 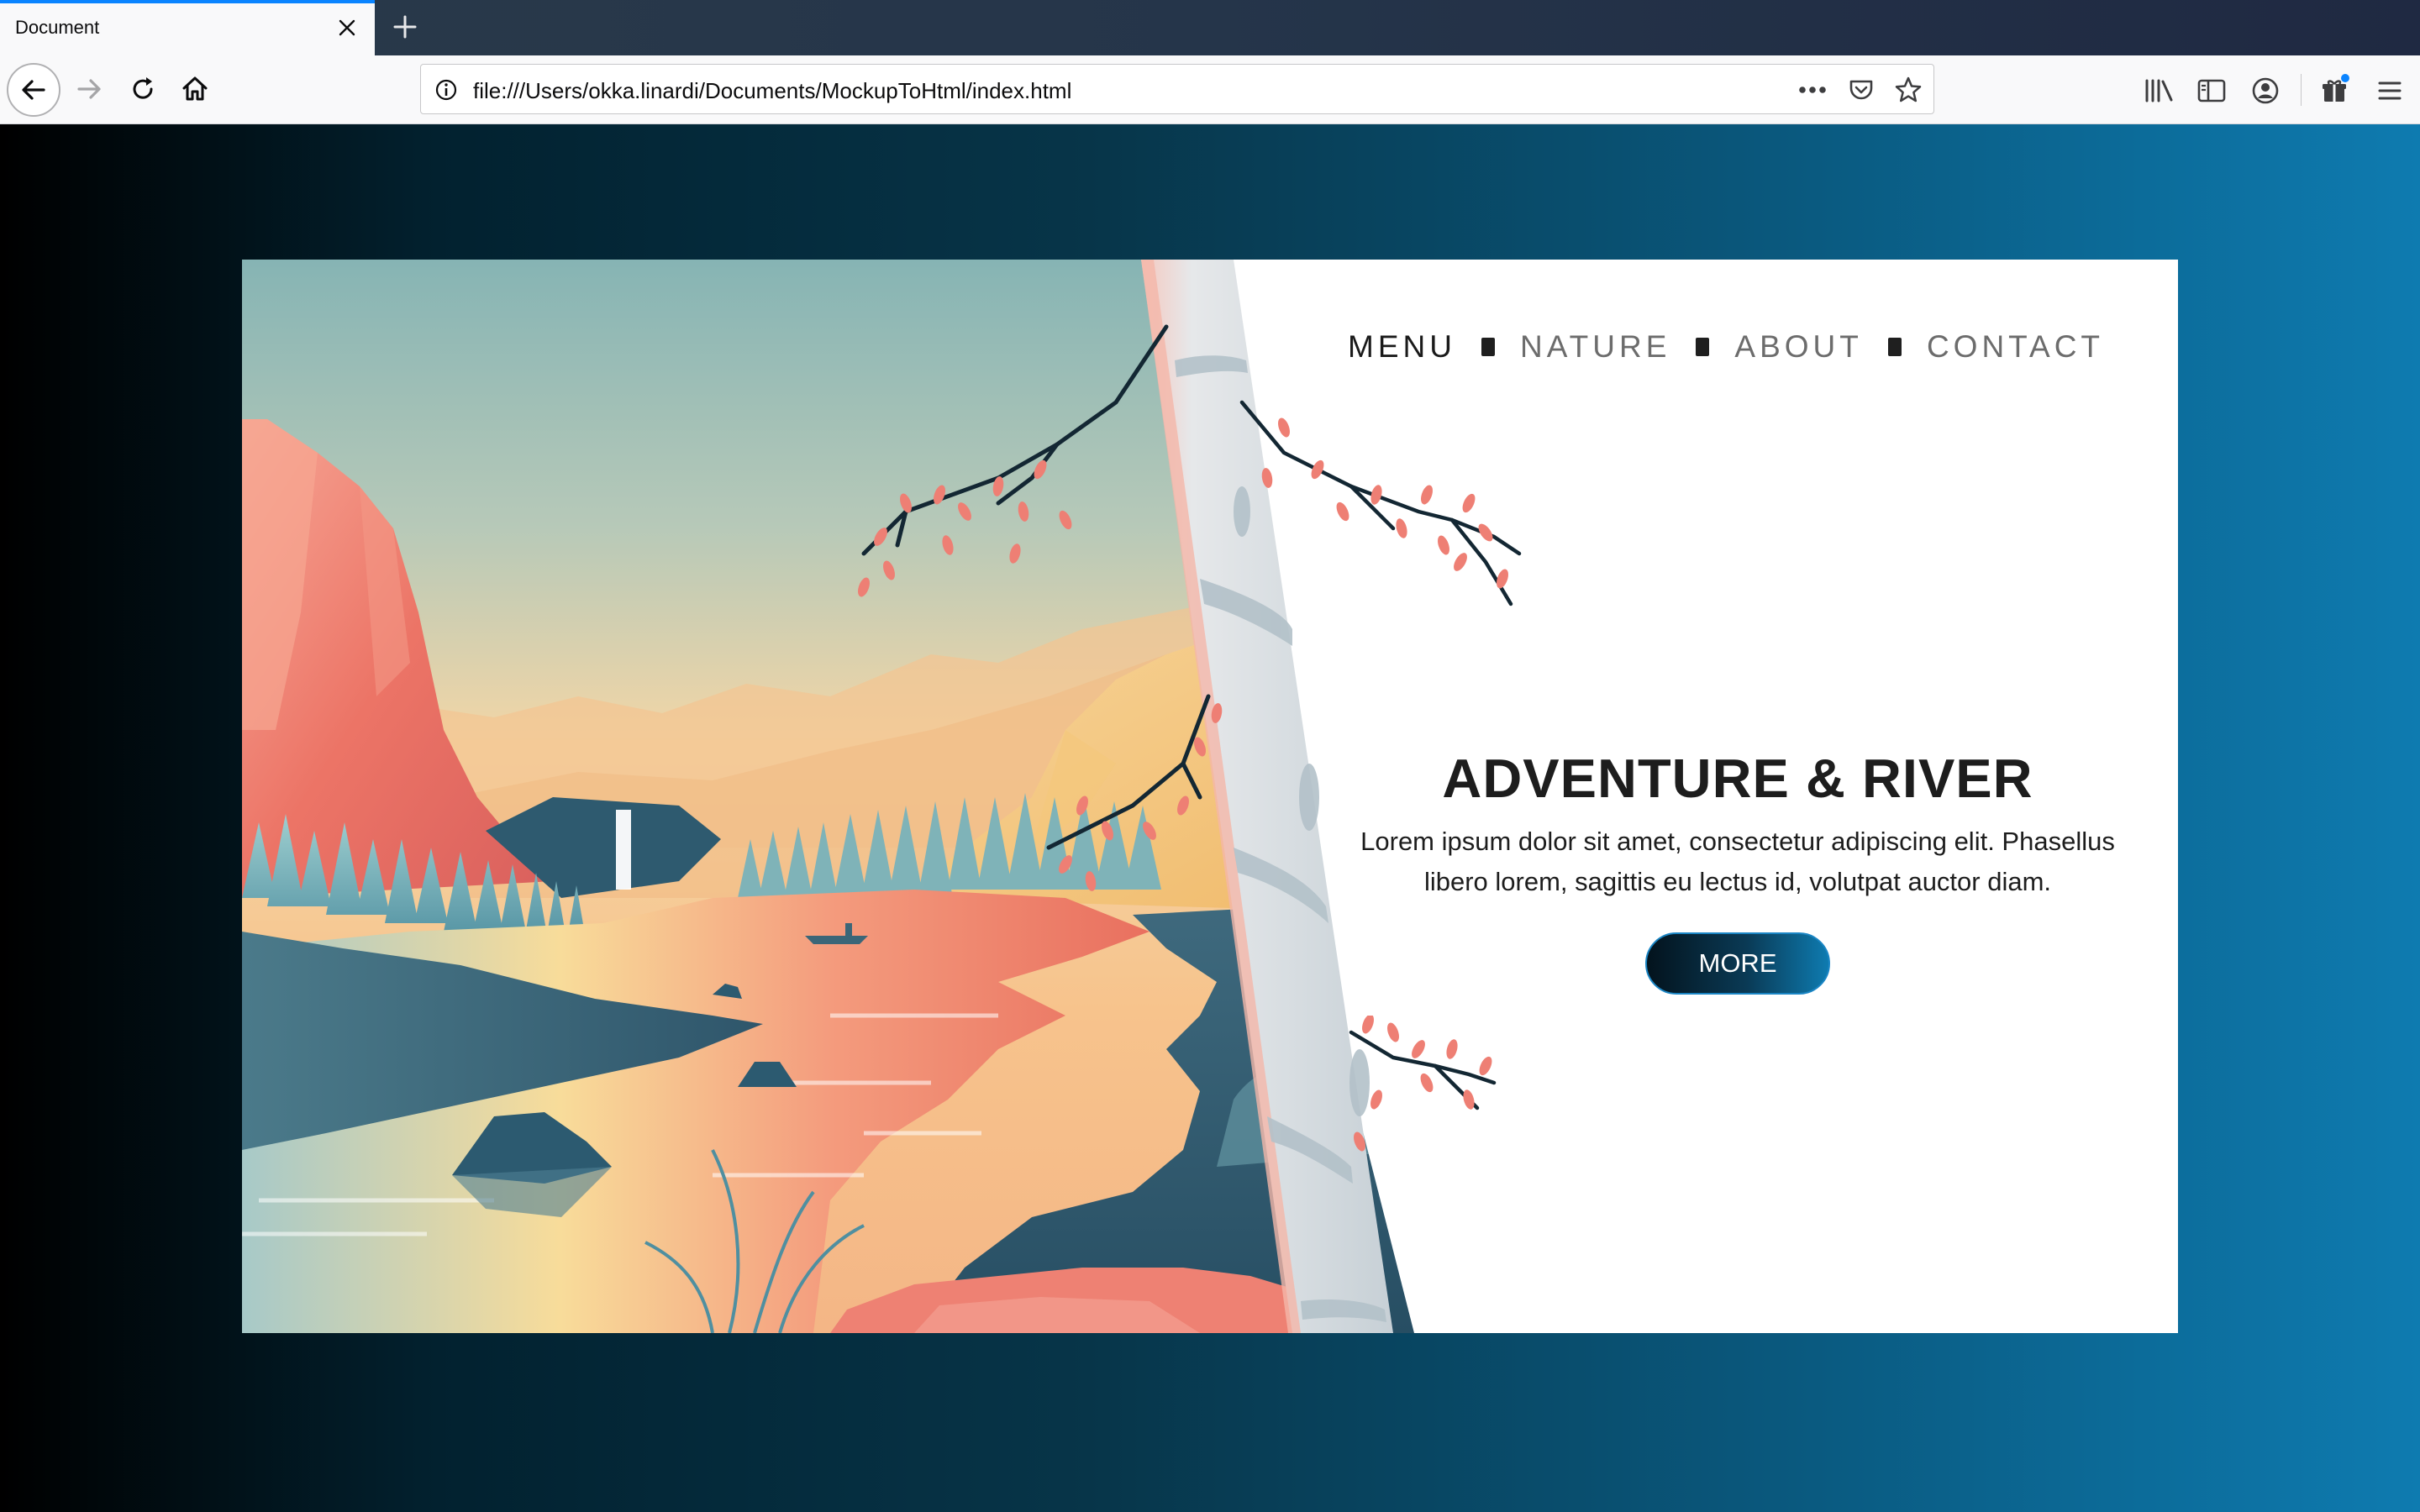 I want to click on back-arrow-icon, so click(x=34, y=90).